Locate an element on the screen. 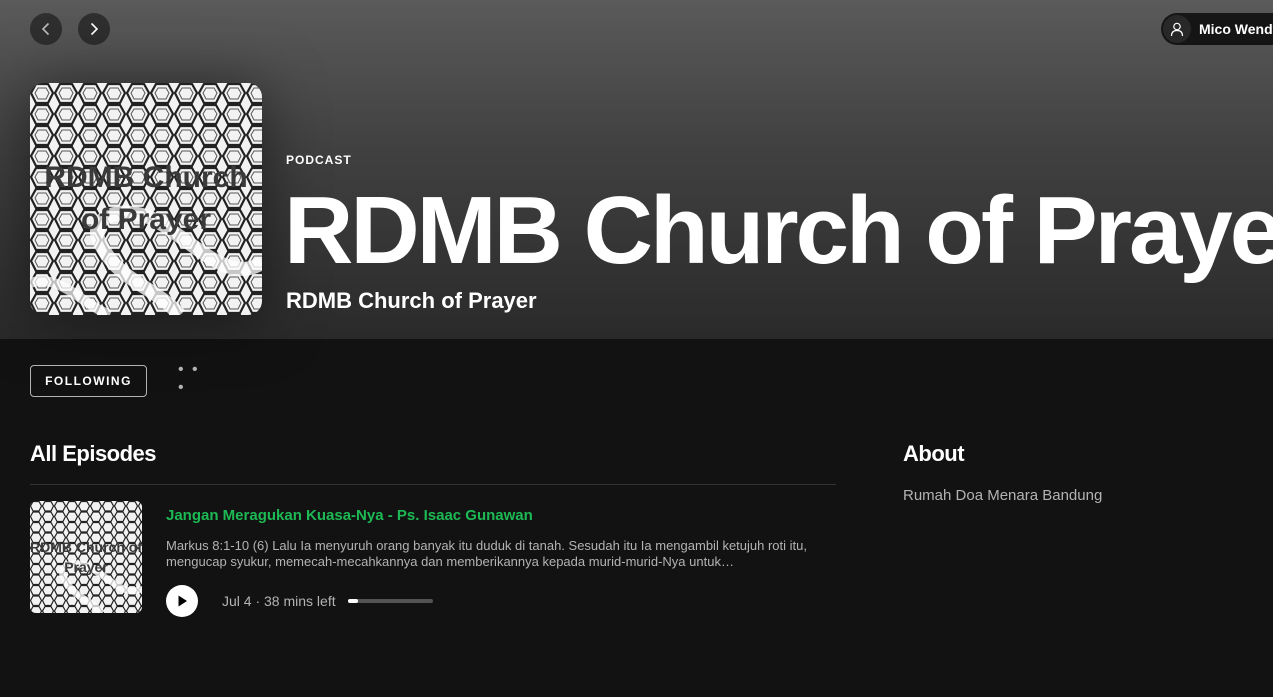  publisher-name: RDMB Church of Prayer is located at coordinates (411, 301).